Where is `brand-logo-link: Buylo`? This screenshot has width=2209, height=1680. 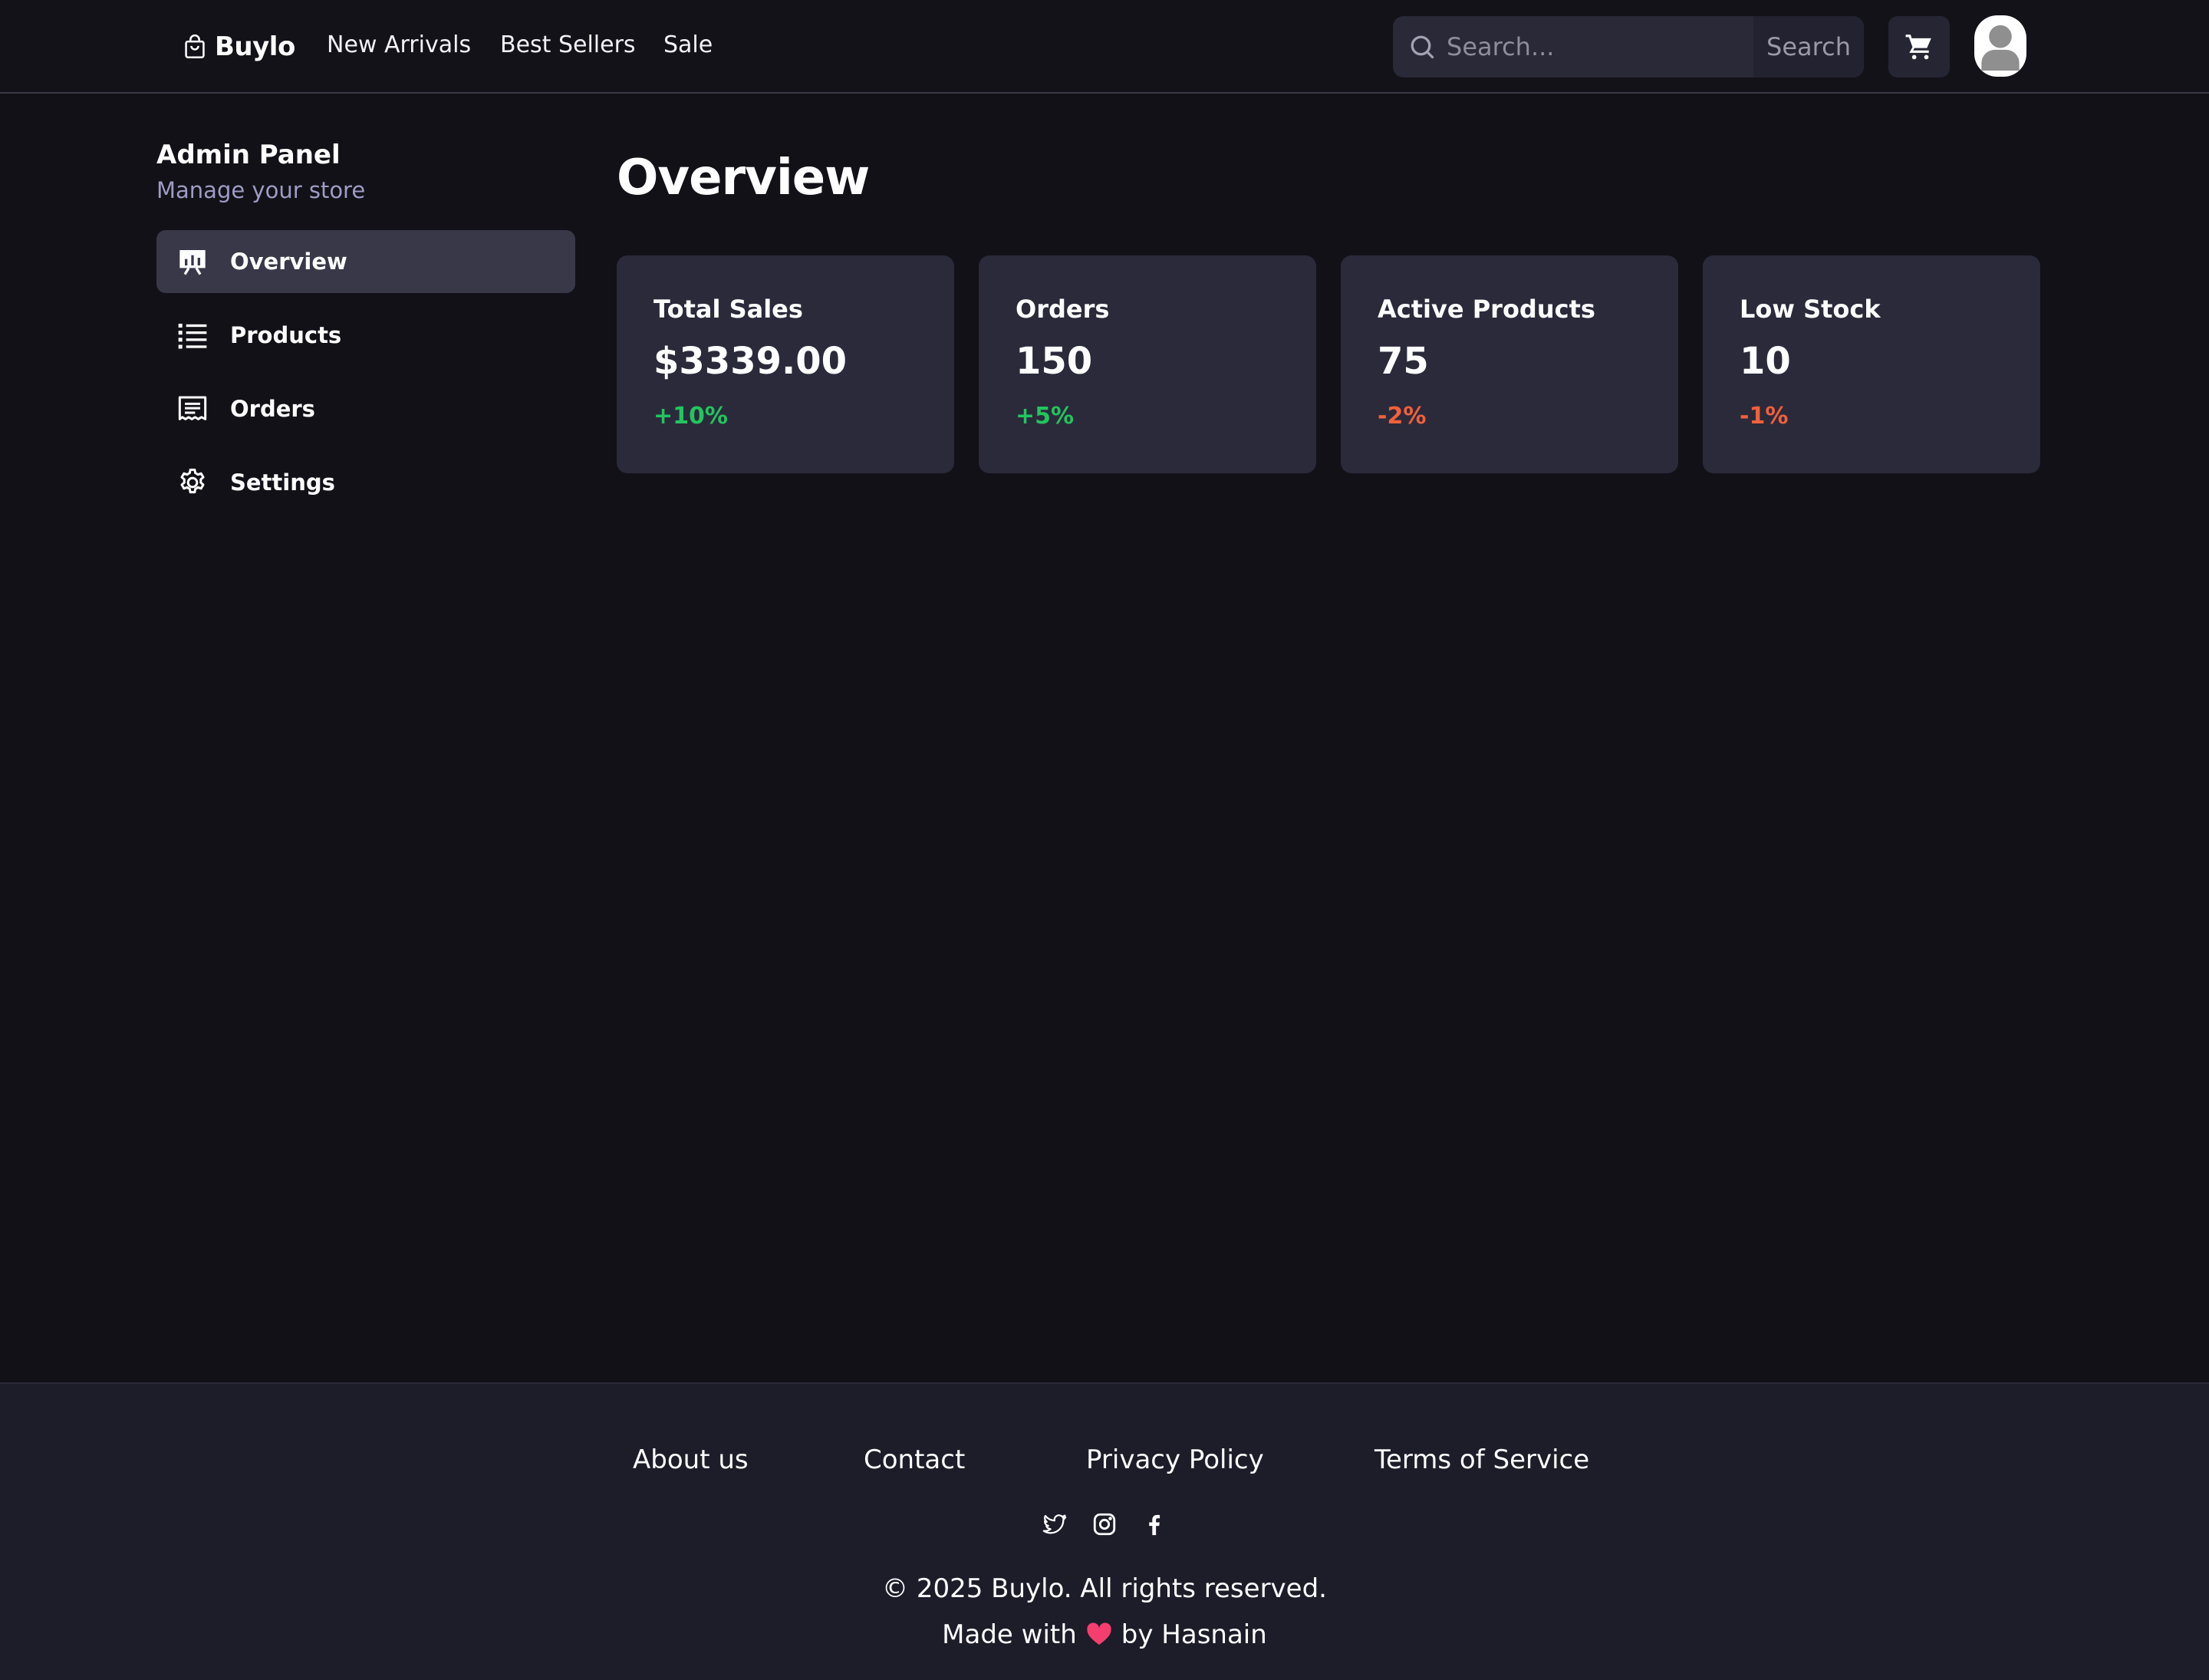
brand-logo-link: Buylo is located at coordinates (239, 47).